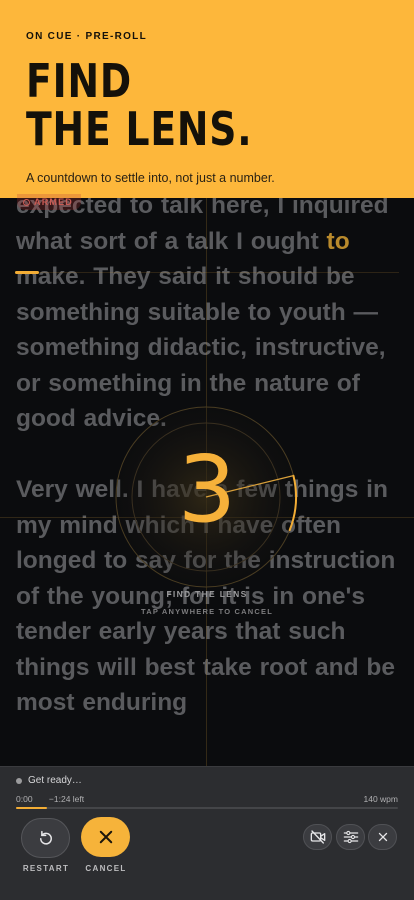 The height and width of the screenshot is (900, 414). I want to click on camera-toggle-button, so click(317, 837).